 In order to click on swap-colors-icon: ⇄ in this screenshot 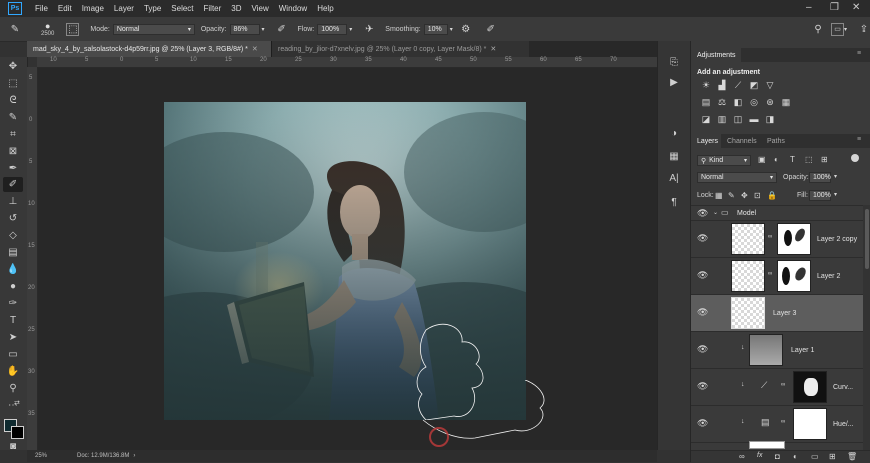, I will do `click(17, 403)`.